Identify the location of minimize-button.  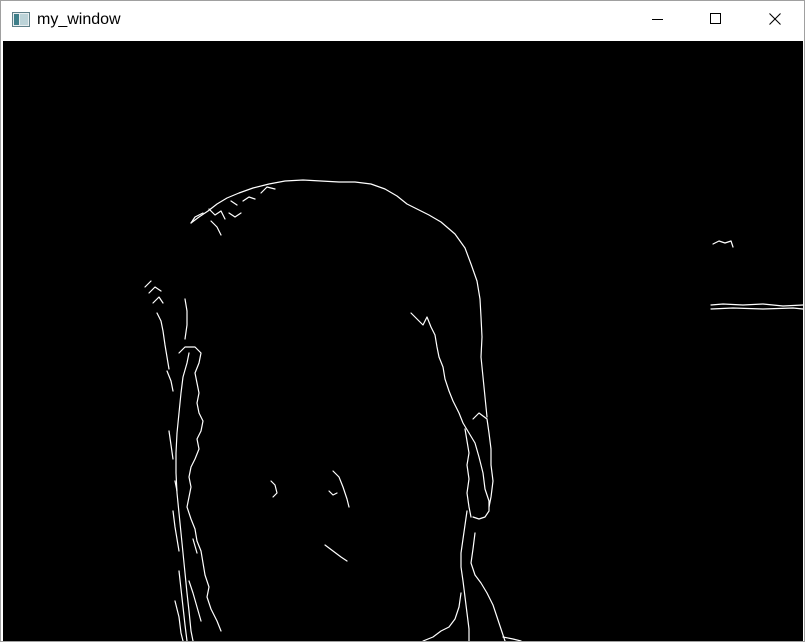
(658, 20).